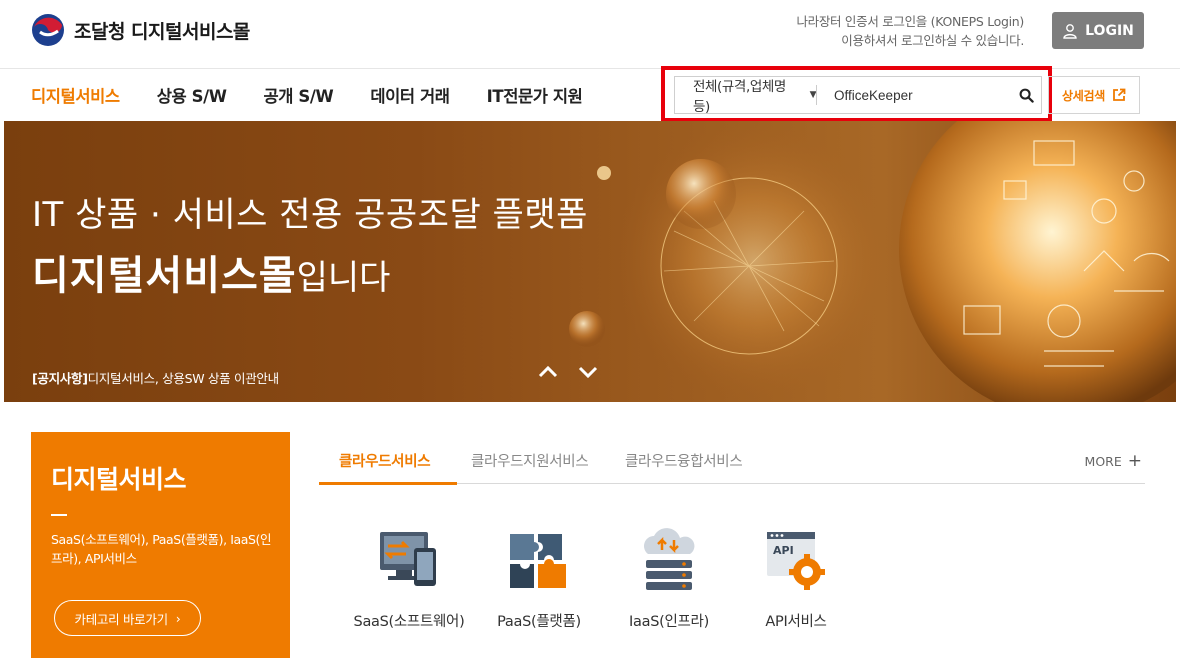  Describe the element at coordinates (535, 95) in the screenshot. I see `nav-item-it-expert: IT전문가 지원` at that location.